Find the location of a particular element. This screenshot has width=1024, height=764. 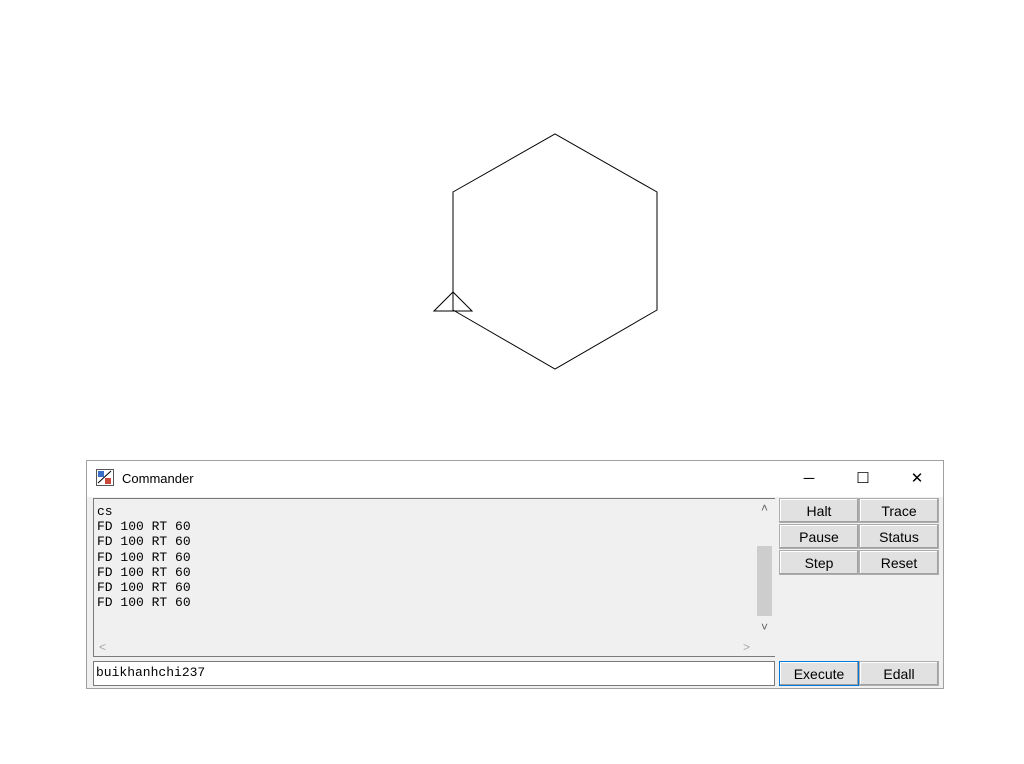

halt-button: Halt is located at coordinates (819, 510).